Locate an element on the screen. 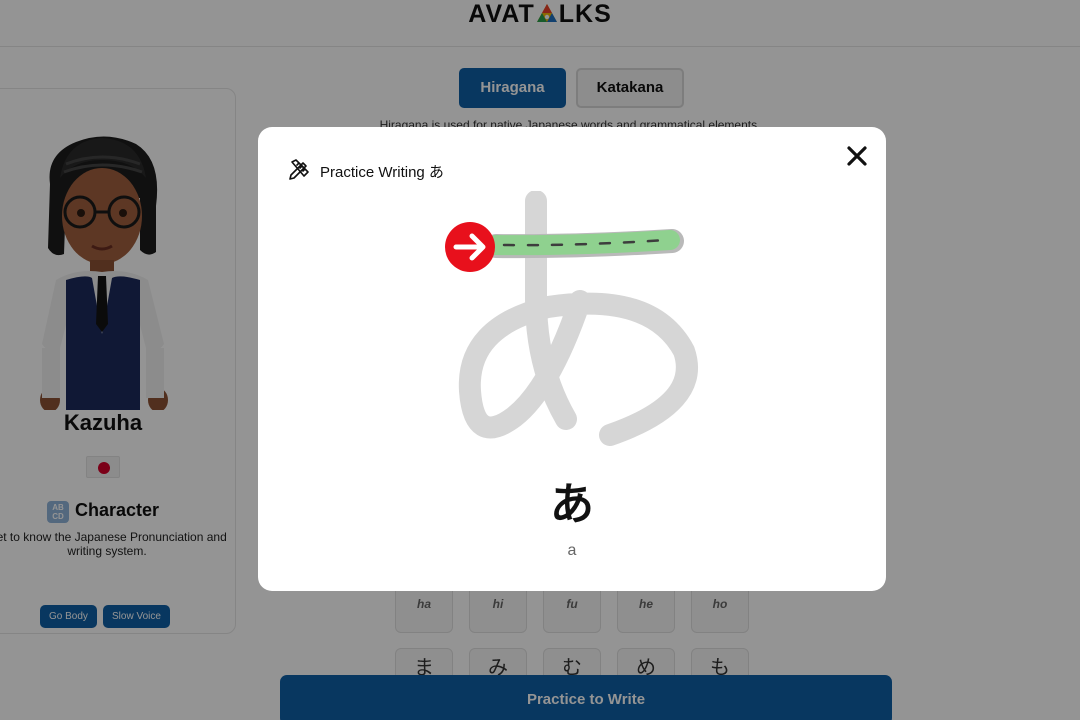  pencil-ruler-icon is located at coordinates (299, 169).